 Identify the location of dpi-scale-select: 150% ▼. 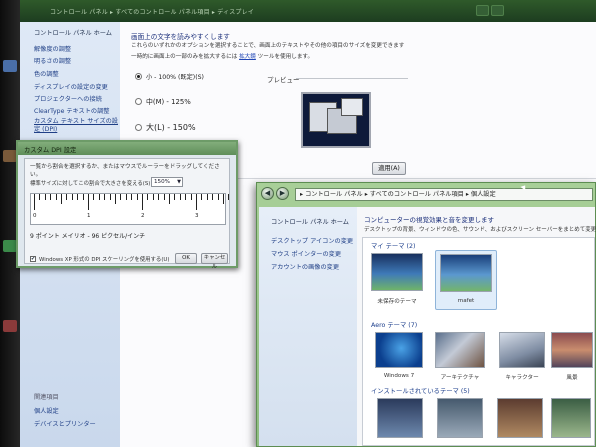
(167, 182).